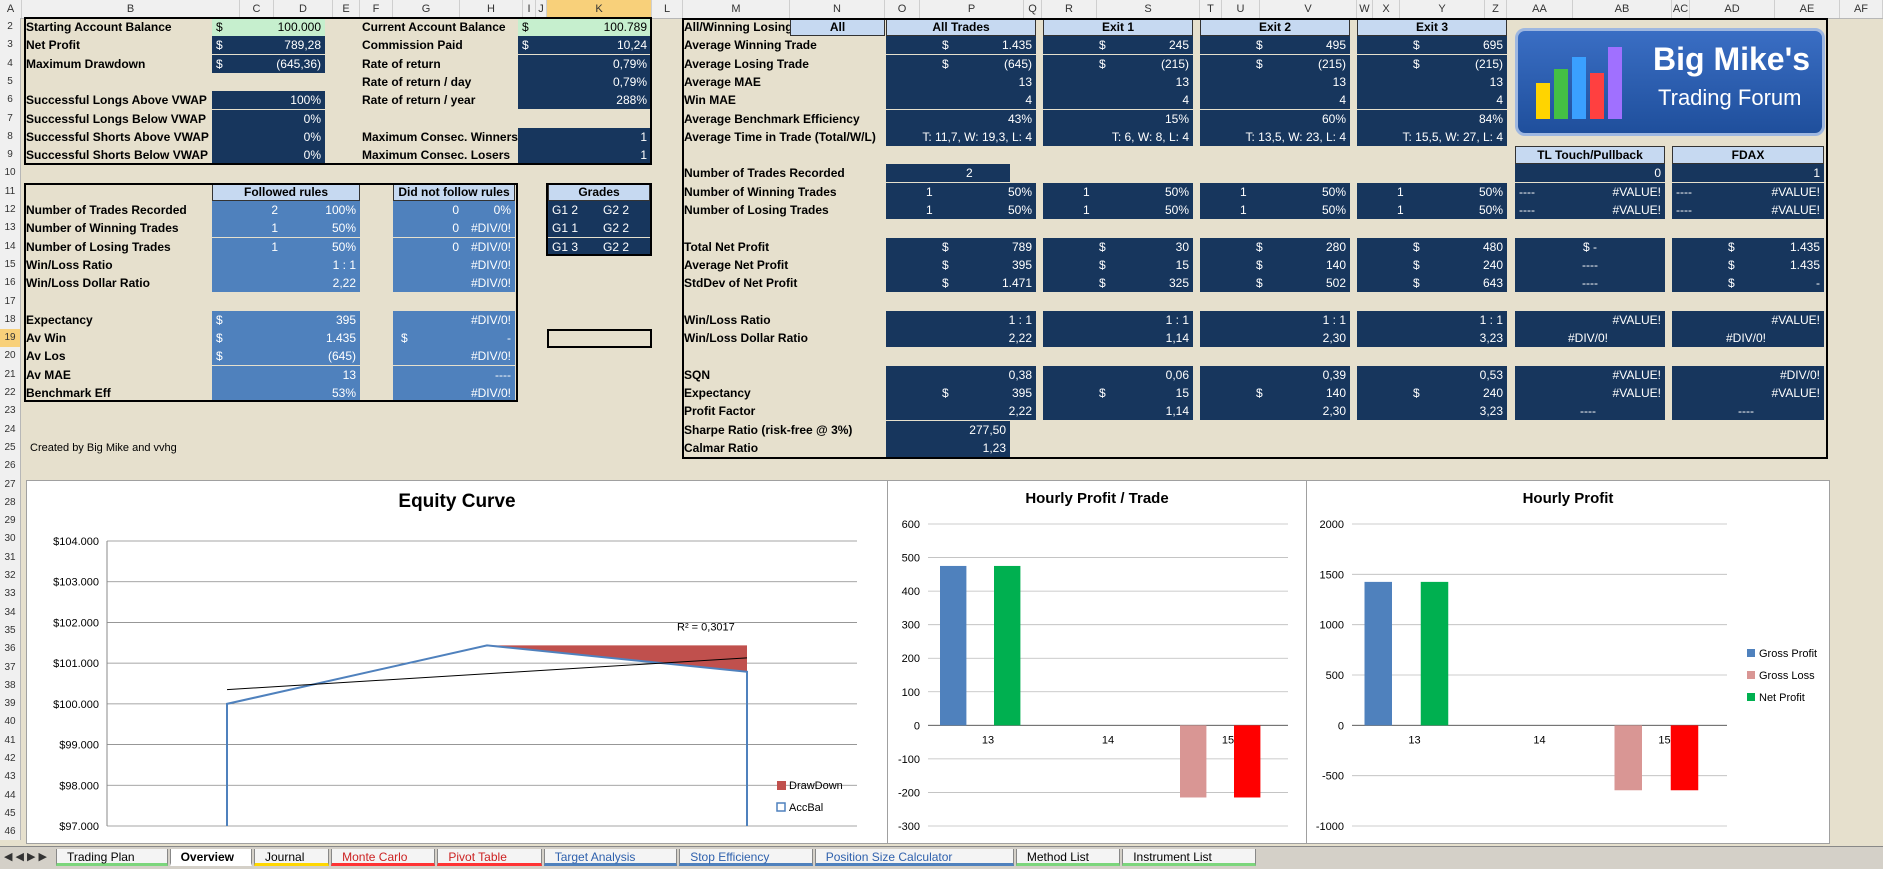 This screenshot has width=1883, height=869. I want to click on row-header-22: 22, so click(10, 393).